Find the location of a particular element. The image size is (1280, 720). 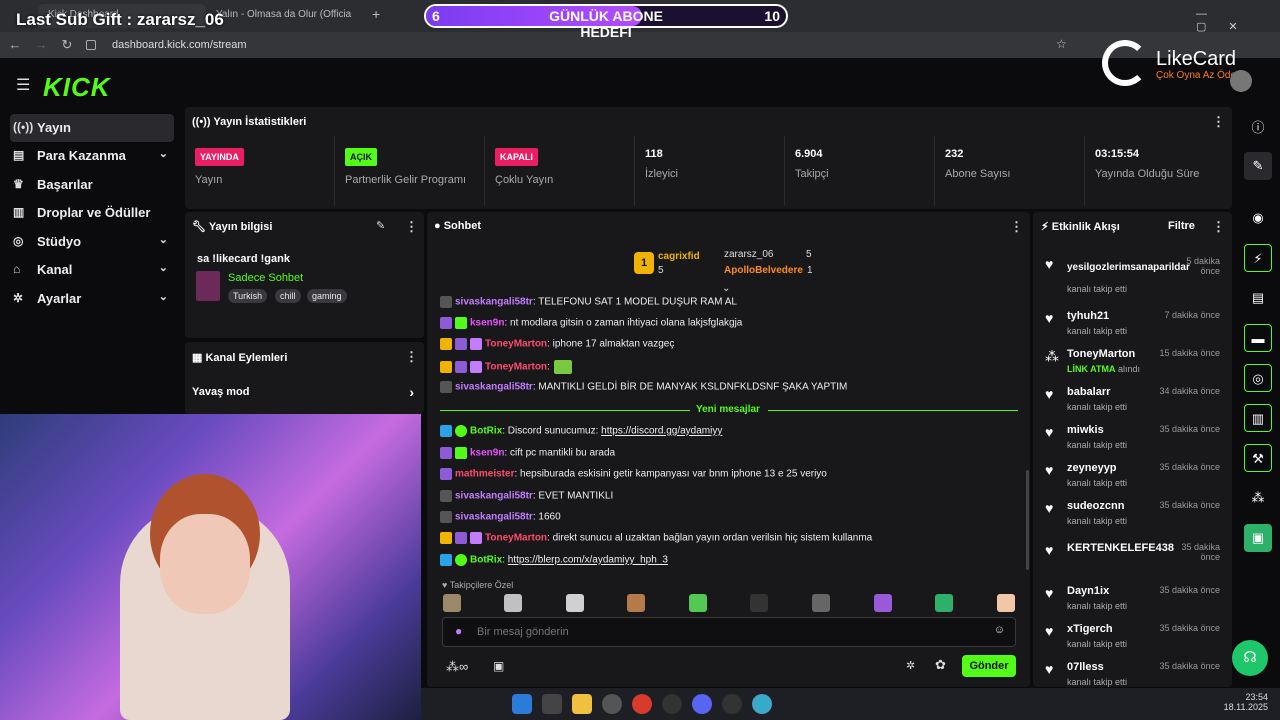

window-controls: —▢✕ is located at coordinates (1238, 20).